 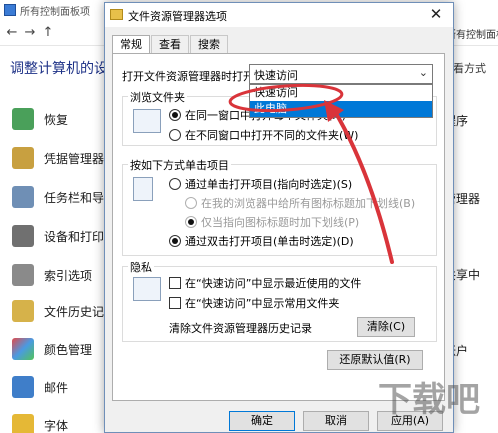 What do you see at coordinates (179, 165) in the screenshot?
I see `group-title: 按如下方式单击项目` at bounding box center [179, 165].